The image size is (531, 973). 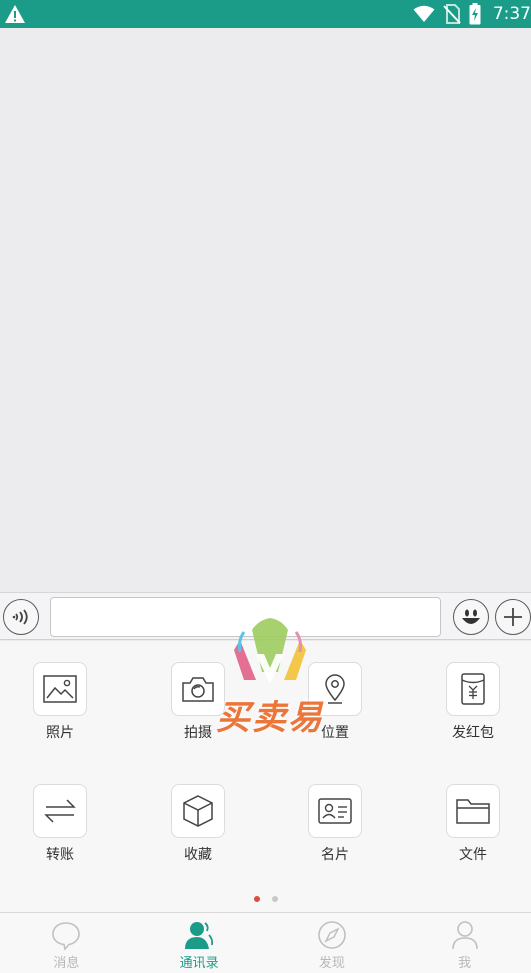 I want to click on nav-item-messages: 消息, so click(x=66, y=943).